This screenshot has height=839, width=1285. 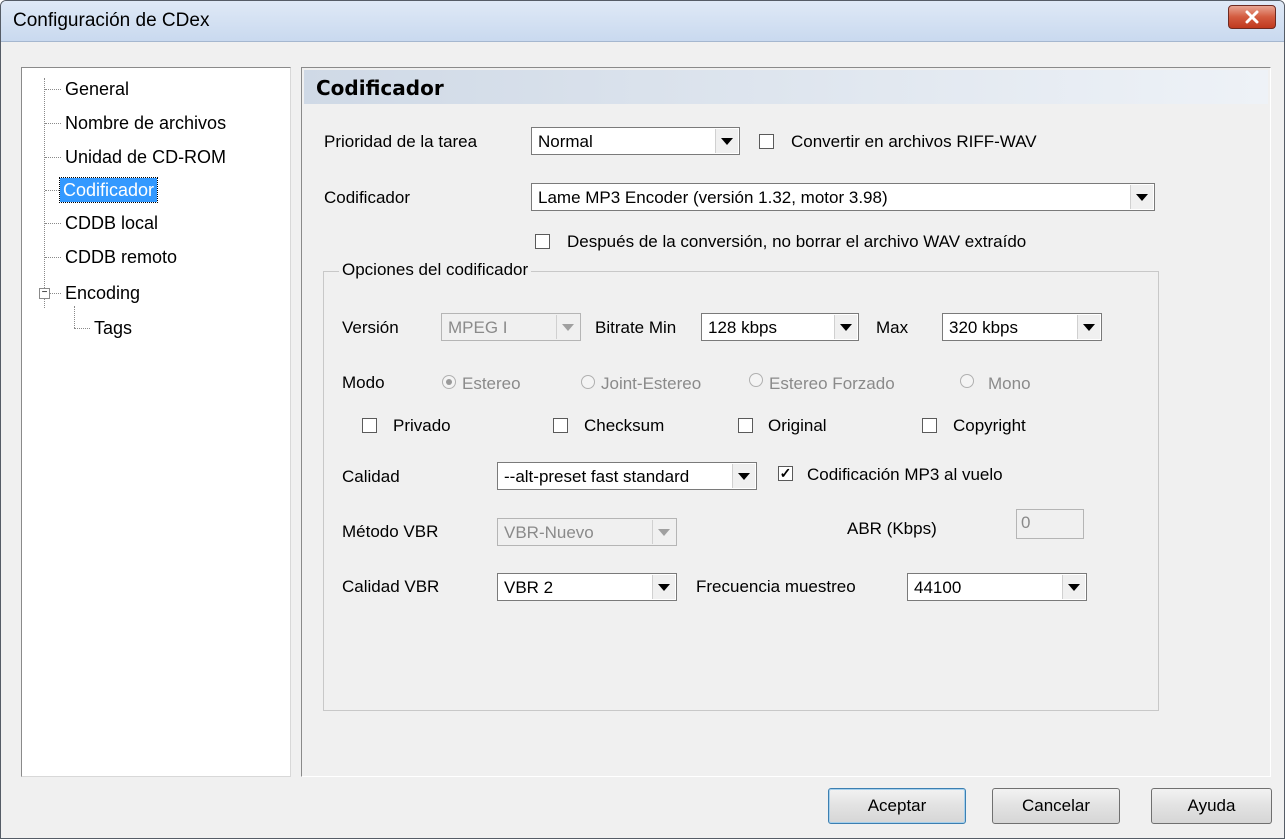 What do you see at coordinates (478, 327) in the screenshot?
I see `version-value: MPEG I` at bounding box center [478, 327].